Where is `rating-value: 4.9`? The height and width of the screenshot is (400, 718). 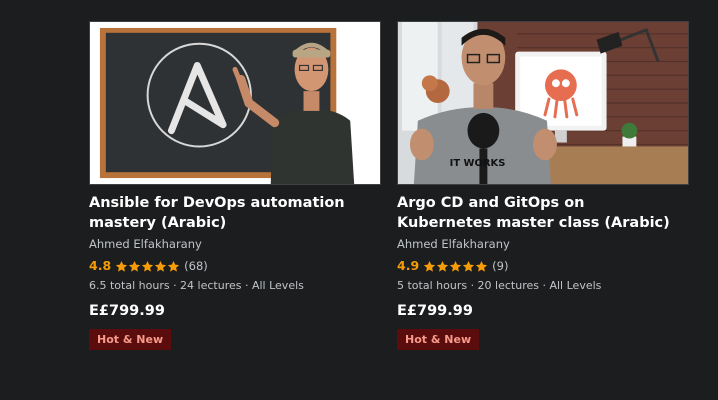 rating-value: 4.9 is located at coordinates (408, 265).